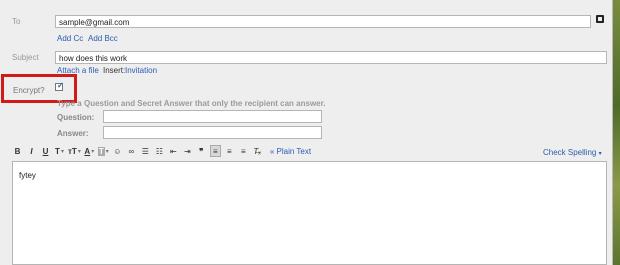  I want to click on add-bcc-link: Add Bcc, so click(103, 38).